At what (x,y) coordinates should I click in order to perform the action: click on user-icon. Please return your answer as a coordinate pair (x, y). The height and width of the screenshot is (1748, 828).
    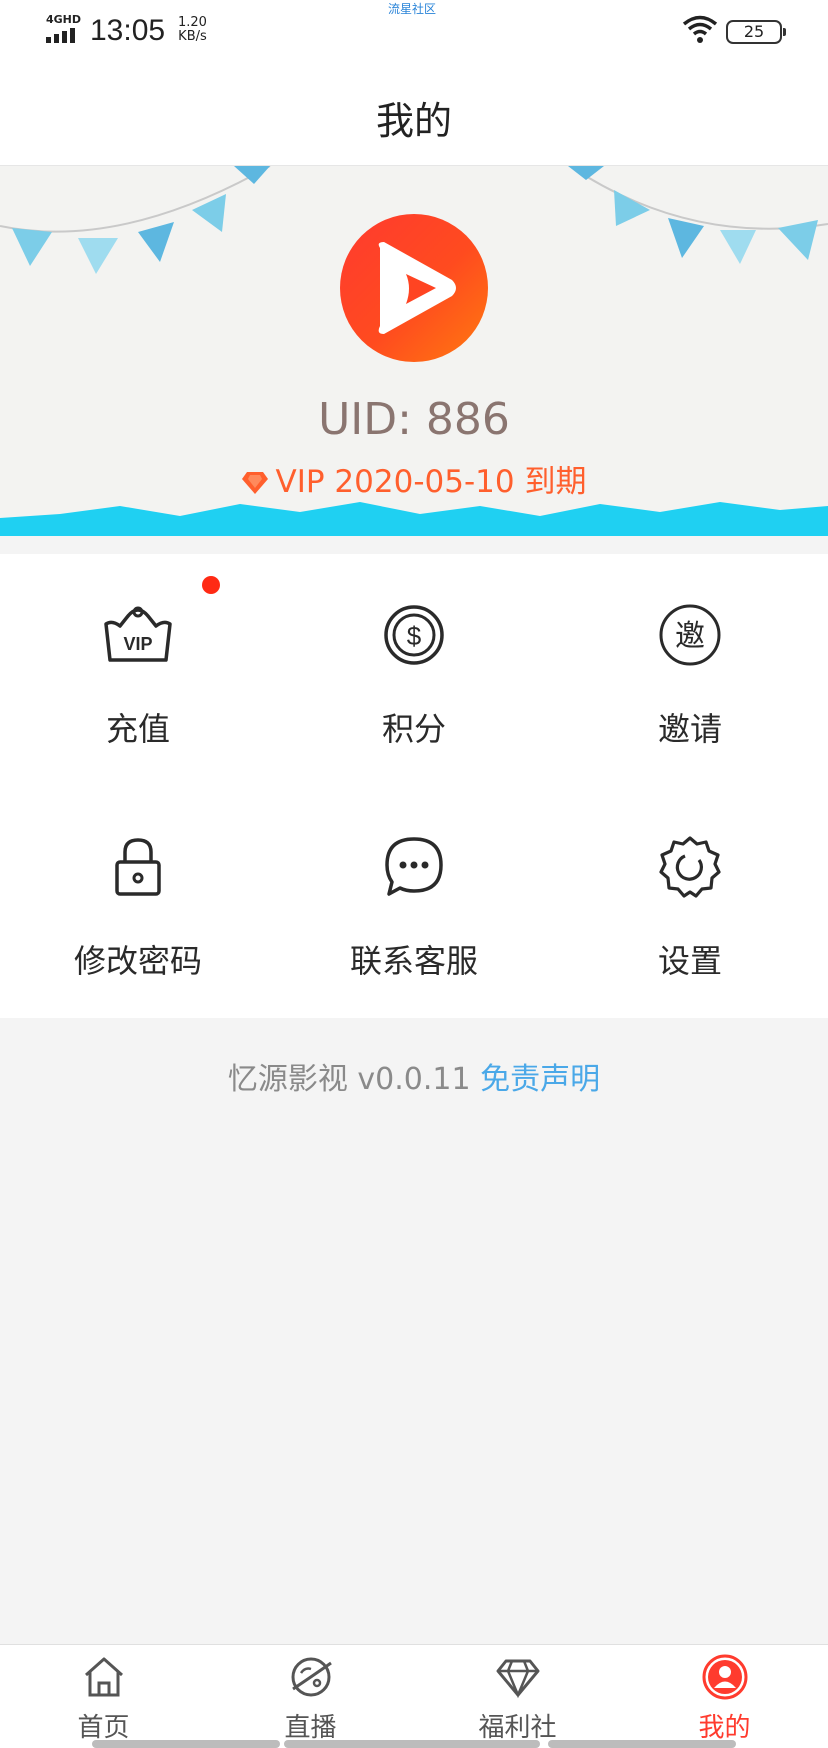
    Looking at the image, I should click on (724, 1677).